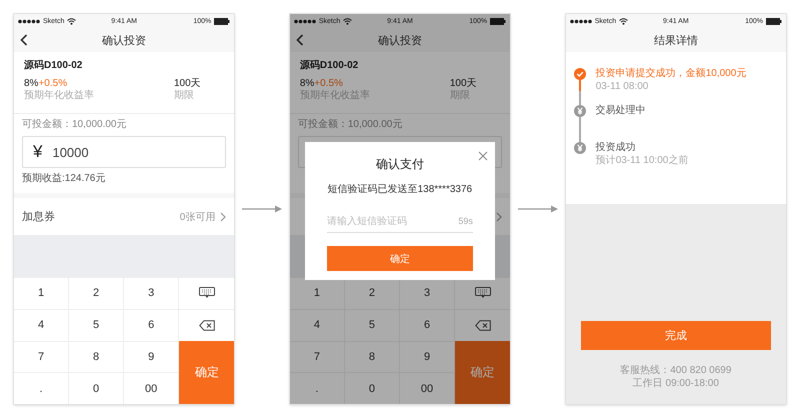 The image size is (800, 419). What do you see at coordinates (621, 111) in the screenshot?
I see `step-title: 交易处理中` at bounding box center [621, 111].